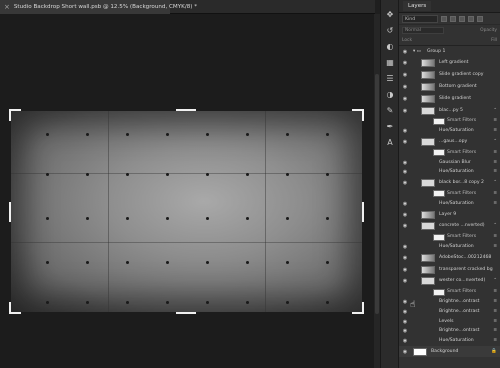 This screenshot has width=500, height=368. Describe the element at coordinates (390, 31) in the screenshot. I see `history-icon: ↺` at that location.